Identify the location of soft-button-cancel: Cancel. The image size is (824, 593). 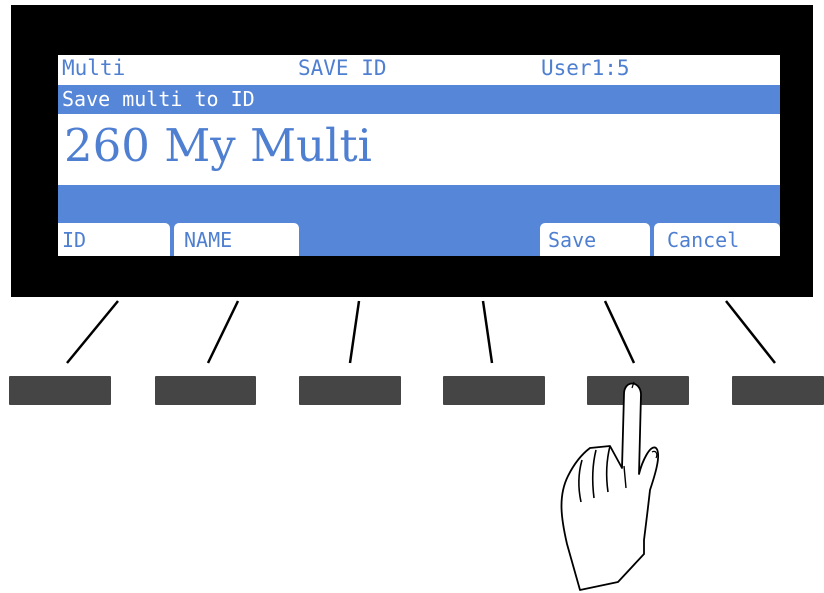
(717, 239).